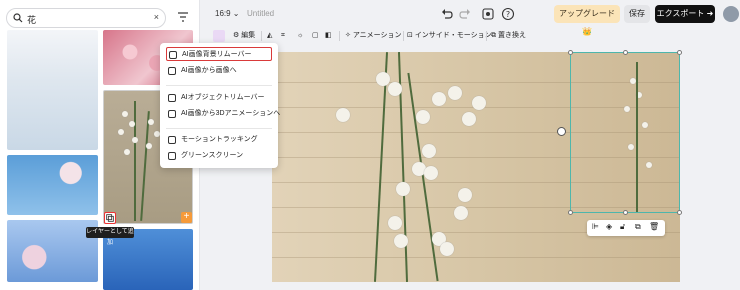 The image size is (740, 290). I want to click on image-to-image-icon, so click(172, 71).